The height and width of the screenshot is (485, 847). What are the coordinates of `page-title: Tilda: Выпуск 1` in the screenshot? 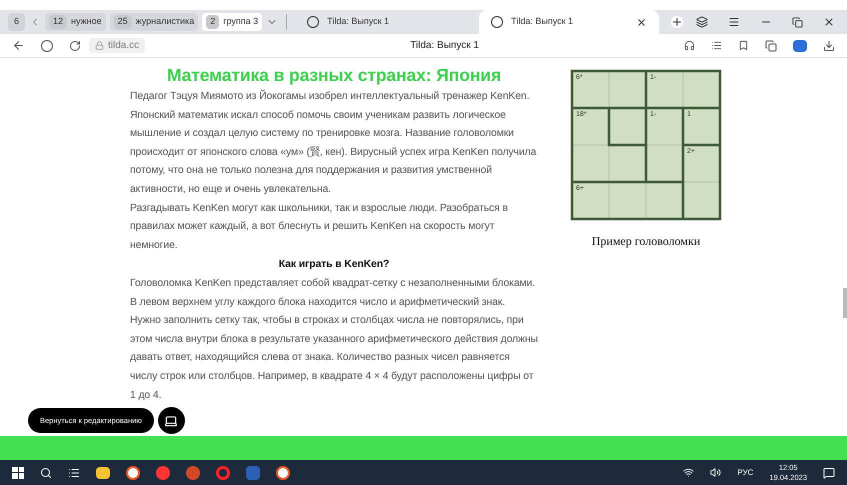 It's located at (444, 46).